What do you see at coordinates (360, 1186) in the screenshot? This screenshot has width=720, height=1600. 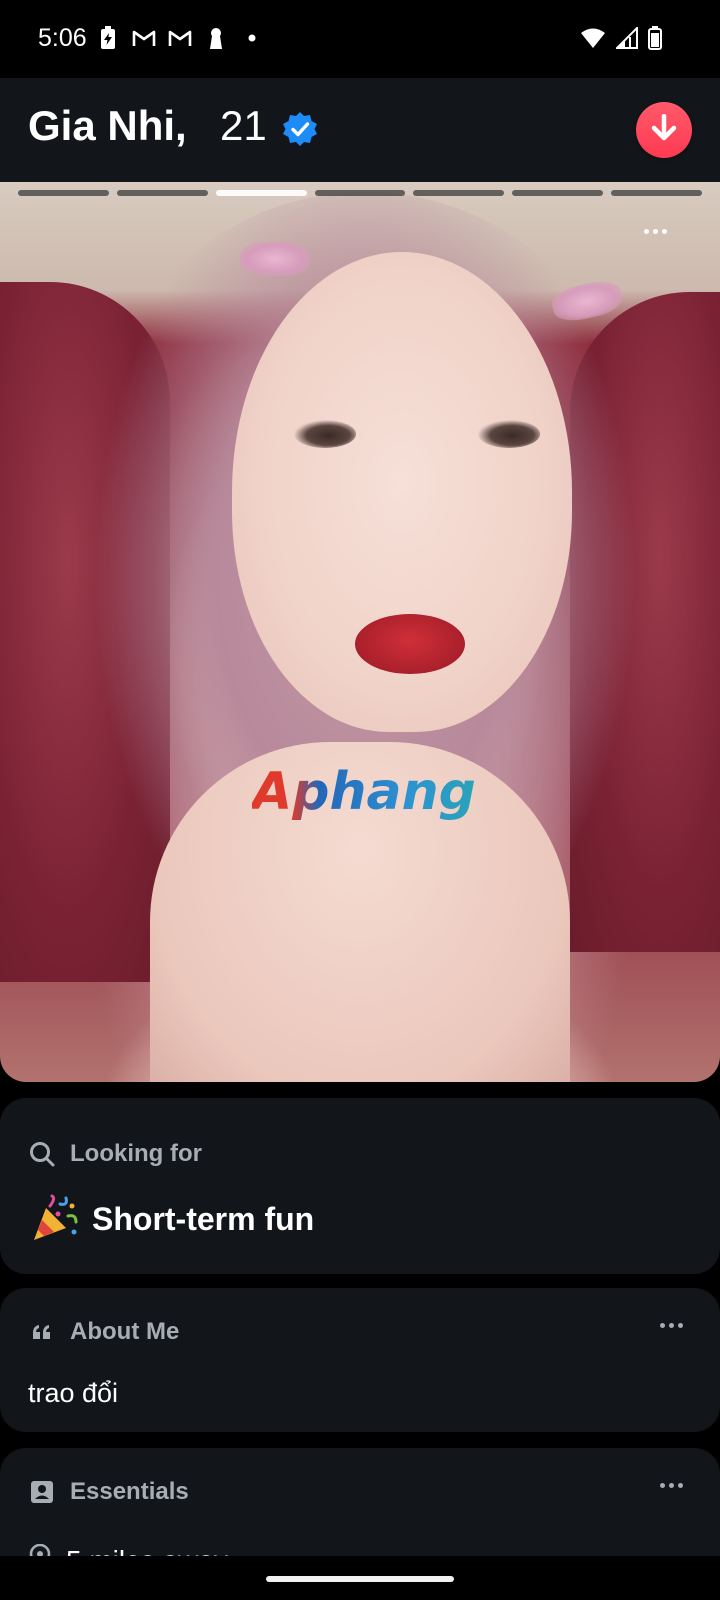 I see `looking-for-card: Looking for Short-term fun` at bounding box center [360, 1186].